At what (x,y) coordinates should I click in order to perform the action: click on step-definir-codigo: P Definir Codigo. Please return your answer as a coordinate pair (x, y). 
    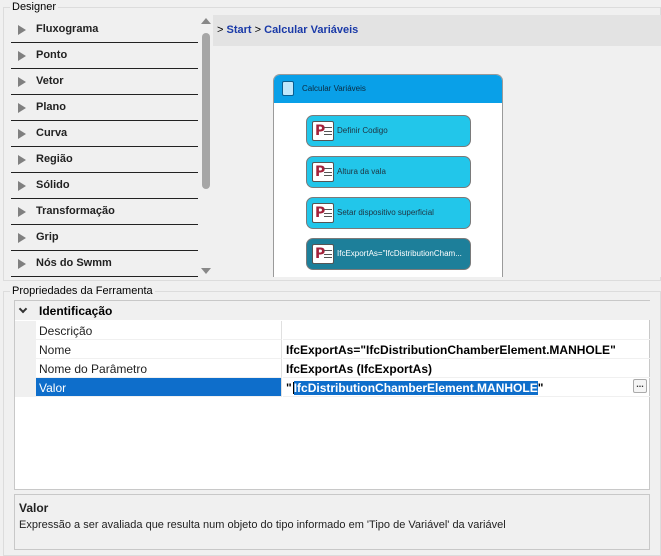
    Looking at the image, I should click on (388, 131).